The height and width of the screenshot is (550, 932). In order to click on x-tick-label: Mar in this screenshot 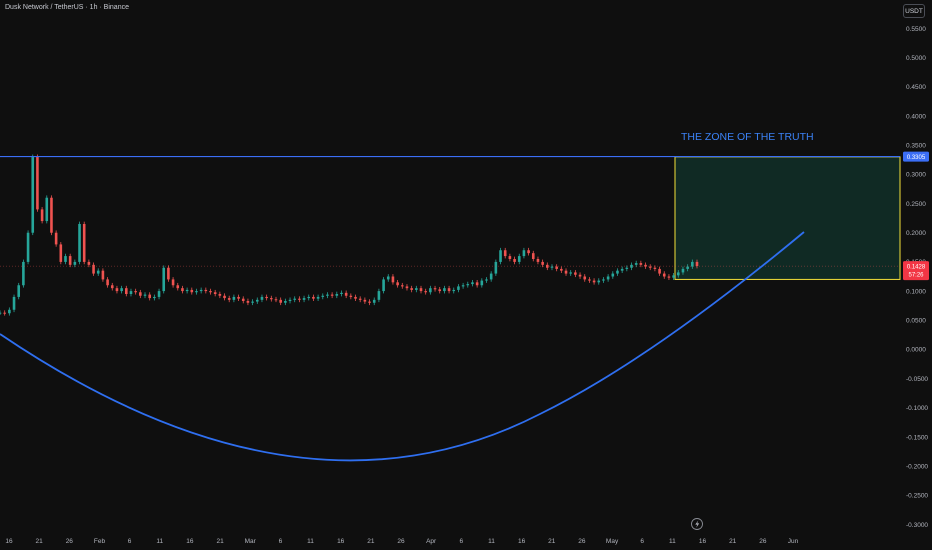, I will do `click(251, 541)`.